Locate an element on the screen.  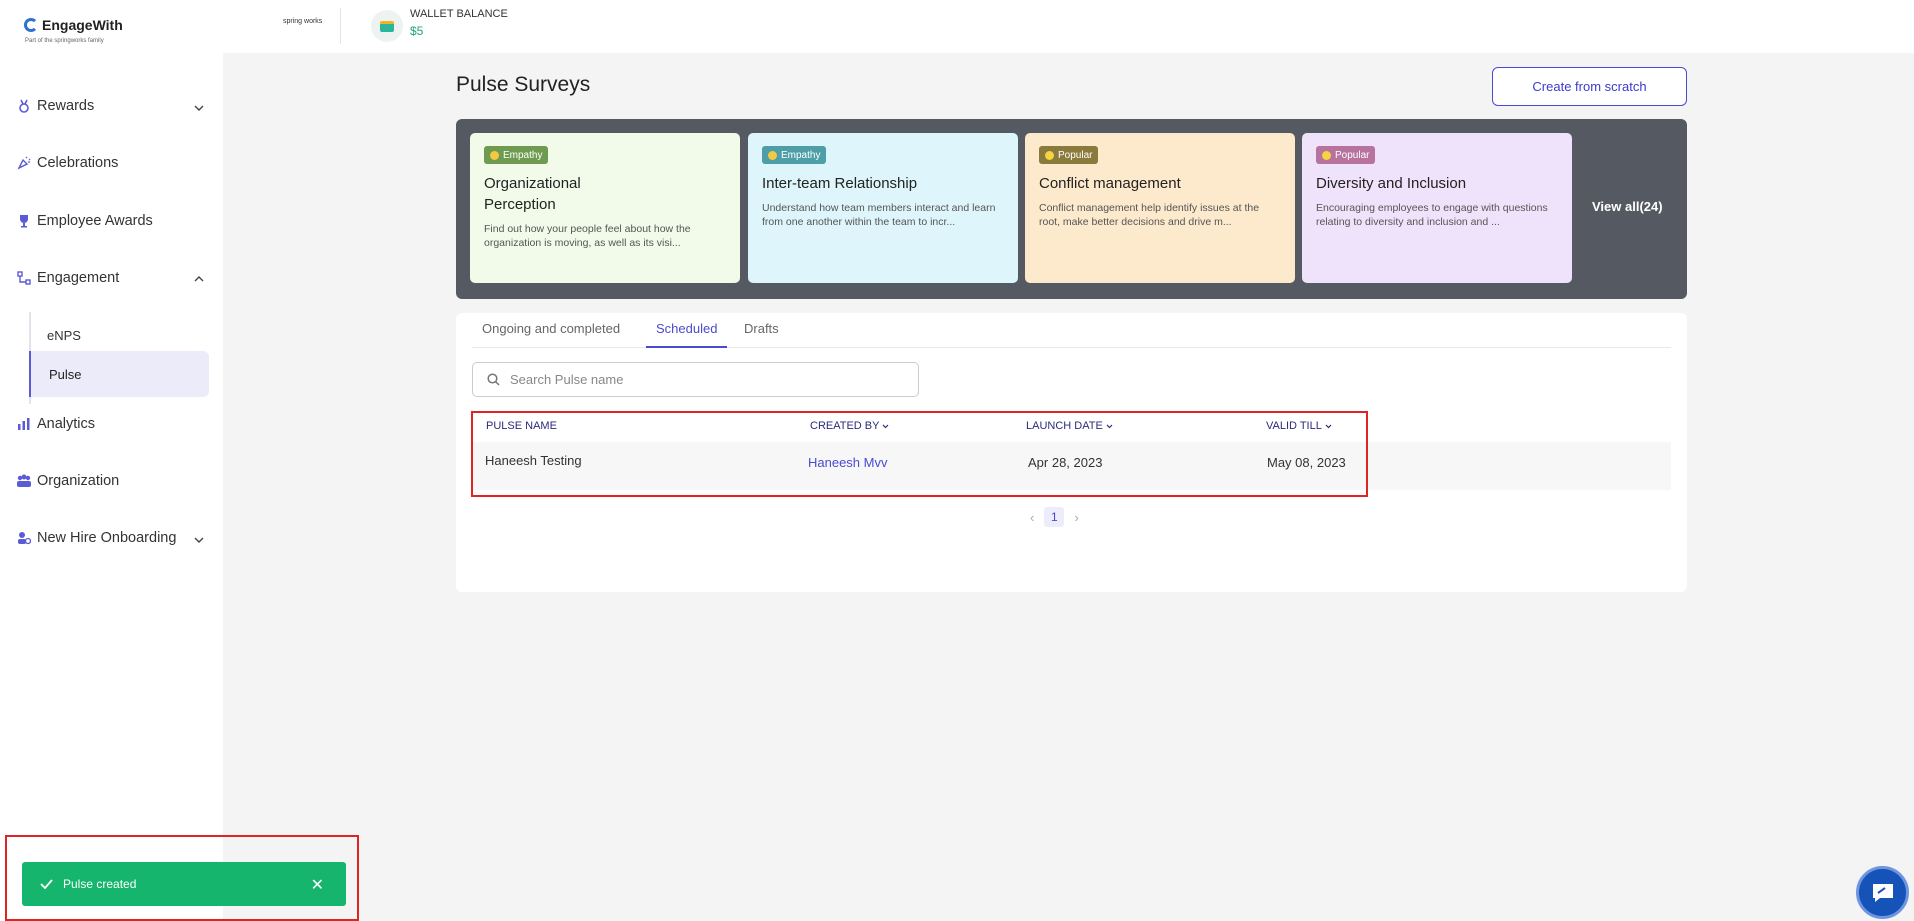
sidebar-item-label: New Hire Onboarding is located at coordinates (107, 538).